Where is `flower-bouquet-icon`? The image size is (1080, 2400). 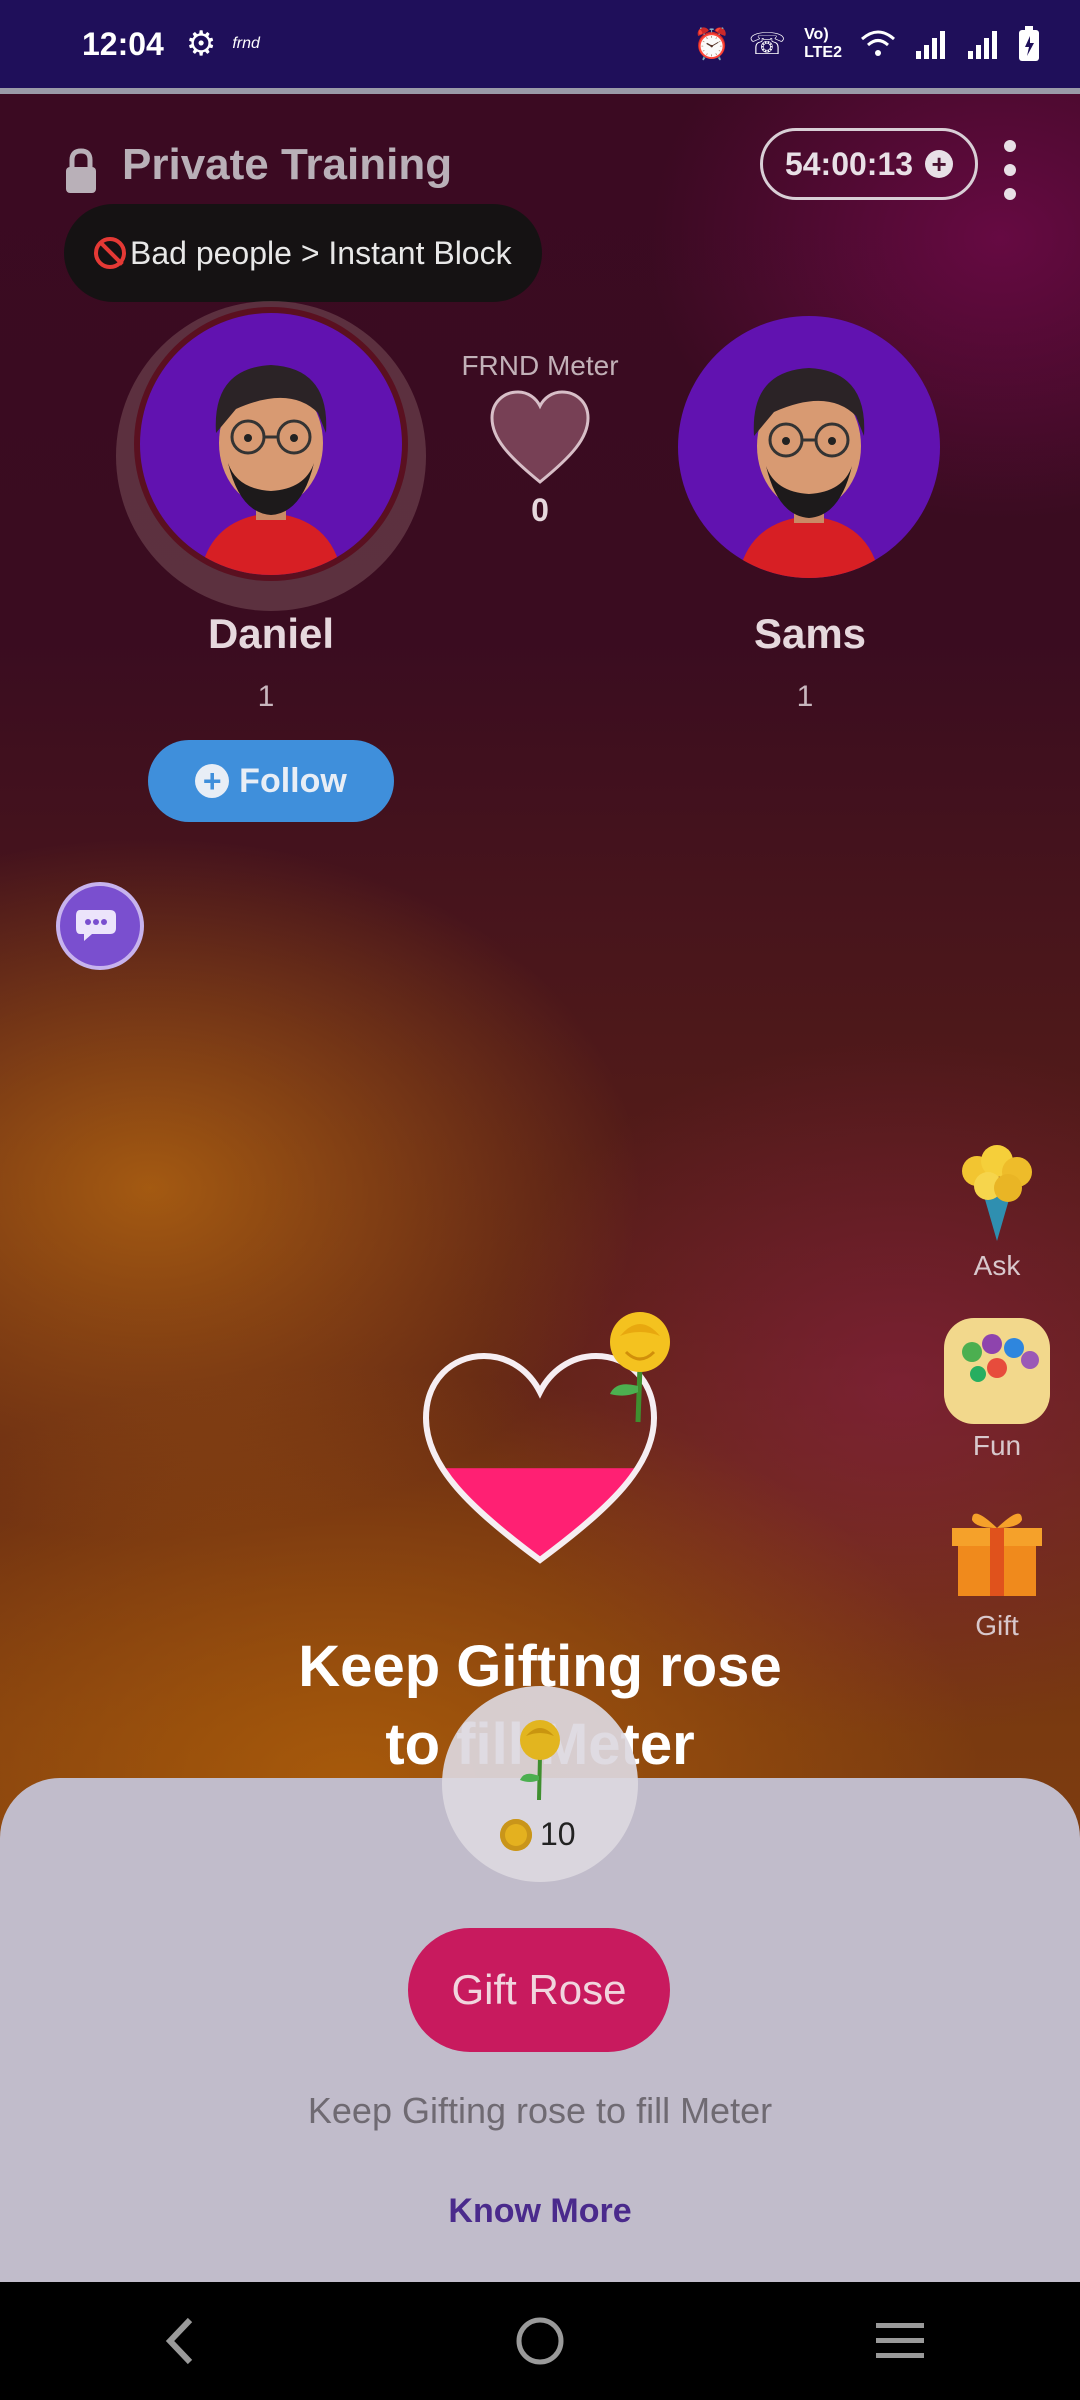
flower-bouquet-icon is located at coordinates (997, 1193).